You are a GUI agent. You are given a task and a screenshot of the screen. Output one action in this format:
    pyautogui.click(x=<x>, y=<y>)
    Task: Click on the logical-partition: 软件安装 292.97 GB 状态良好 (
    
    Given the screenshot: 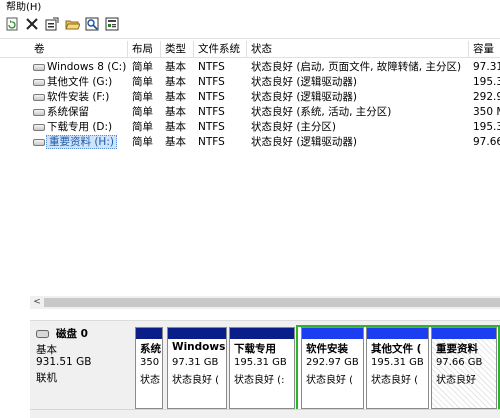 What is the action you would take?
    pyautogui.click(x=332, y=368)
    